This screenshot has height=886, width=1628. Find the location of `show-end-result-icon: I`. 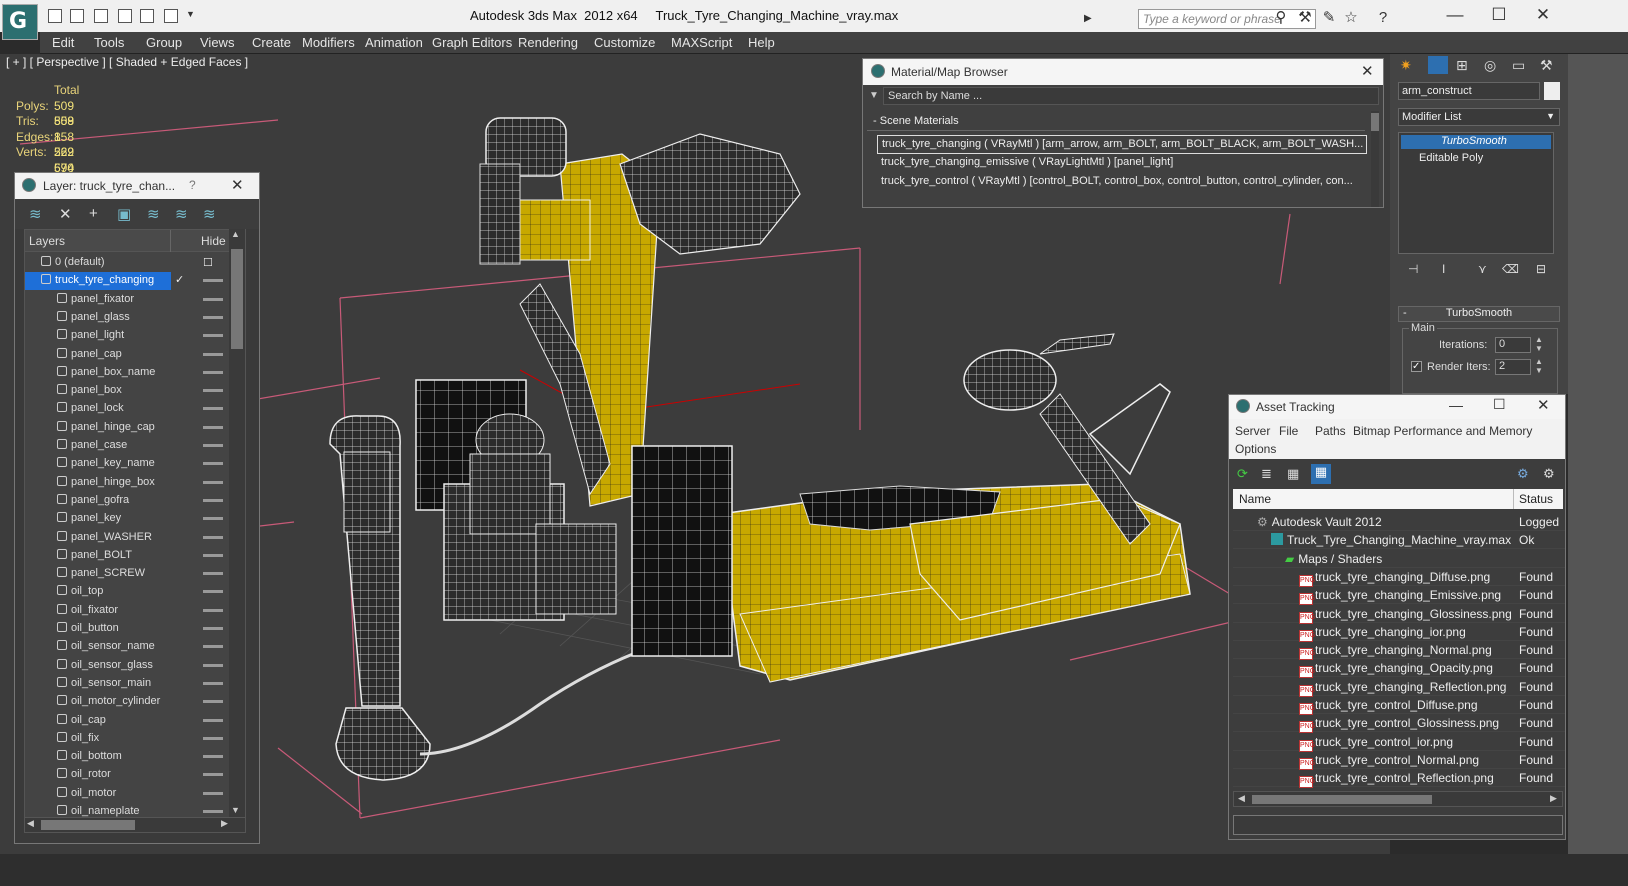

show-end-result-icon: I is located at coordinates (1443, 269).